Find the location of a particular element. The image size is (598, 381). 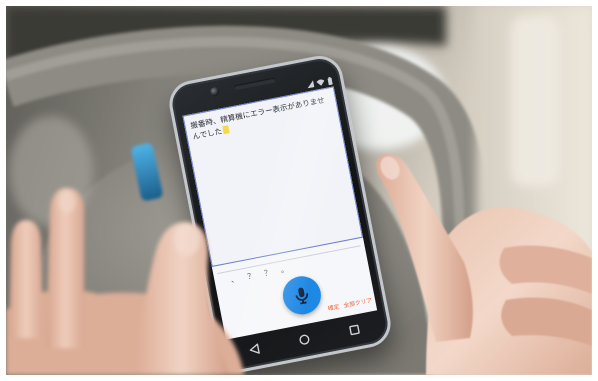

wheel-left-panel is located at coordinates (51, 171).